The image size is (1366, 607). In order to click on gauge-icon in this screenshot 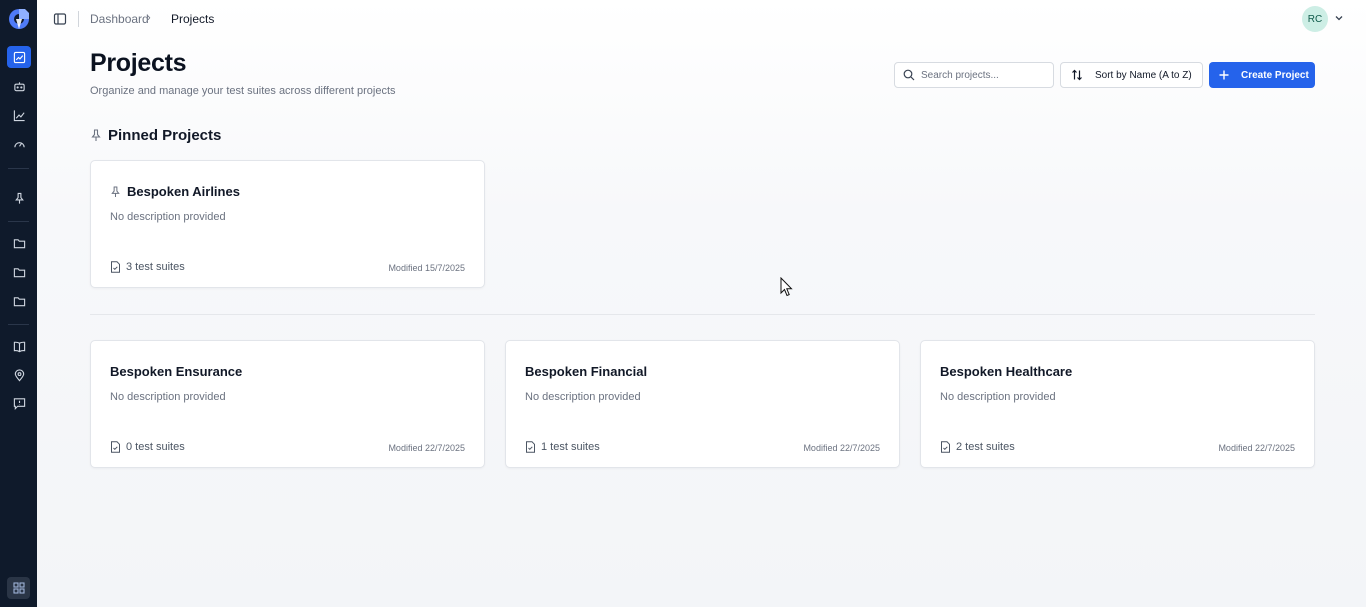, I will do `click(19, 144)`.